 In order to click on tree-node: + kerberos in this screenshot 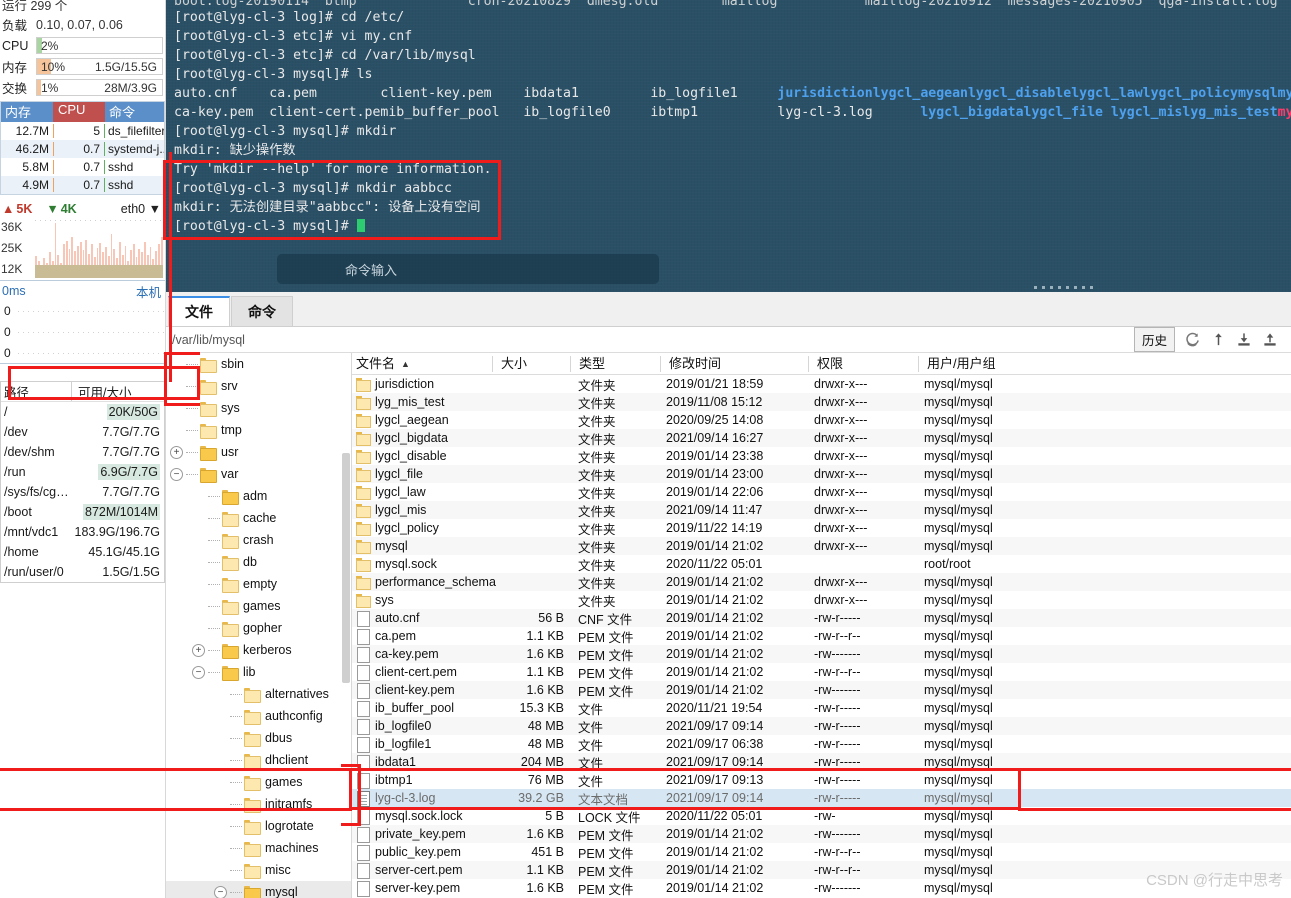, I will do `click(258, 650)`.